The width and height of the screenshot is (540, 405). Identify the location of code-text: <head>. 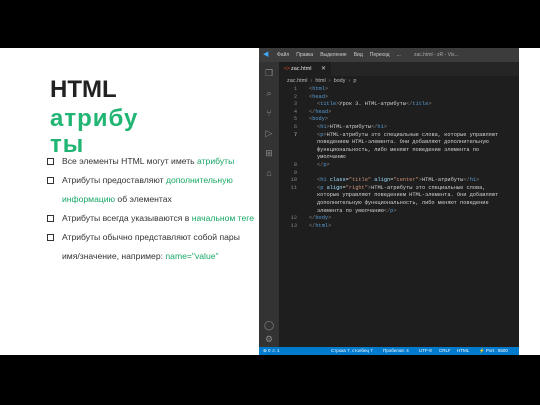
(319, 96).